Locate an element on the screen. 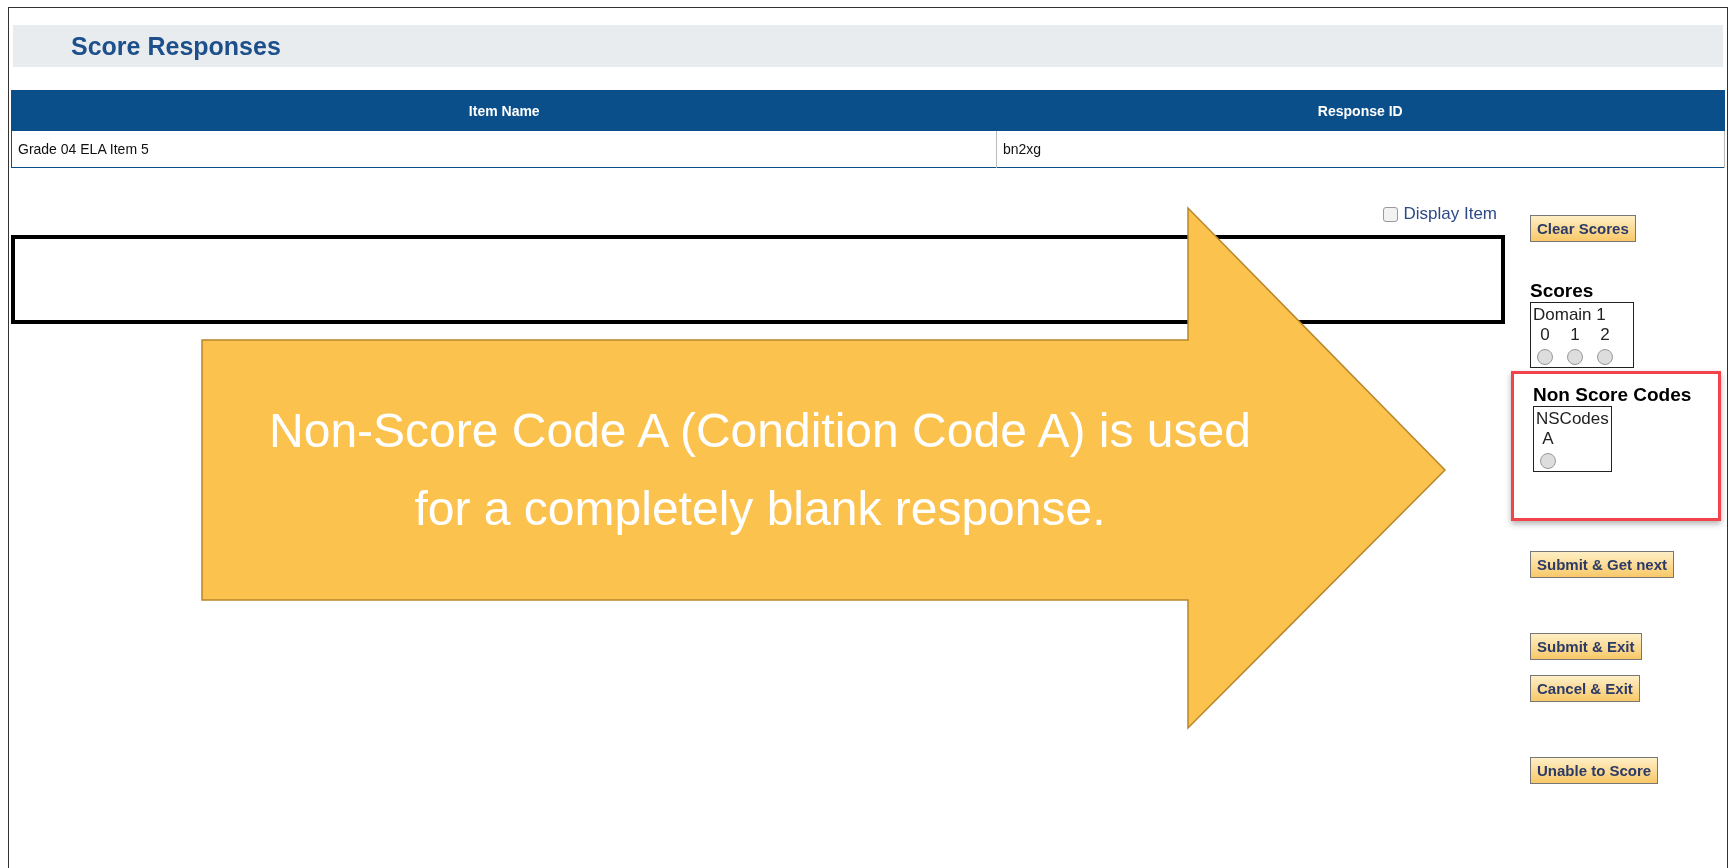  score-label: 2 is located at coordinates (1605, 335).